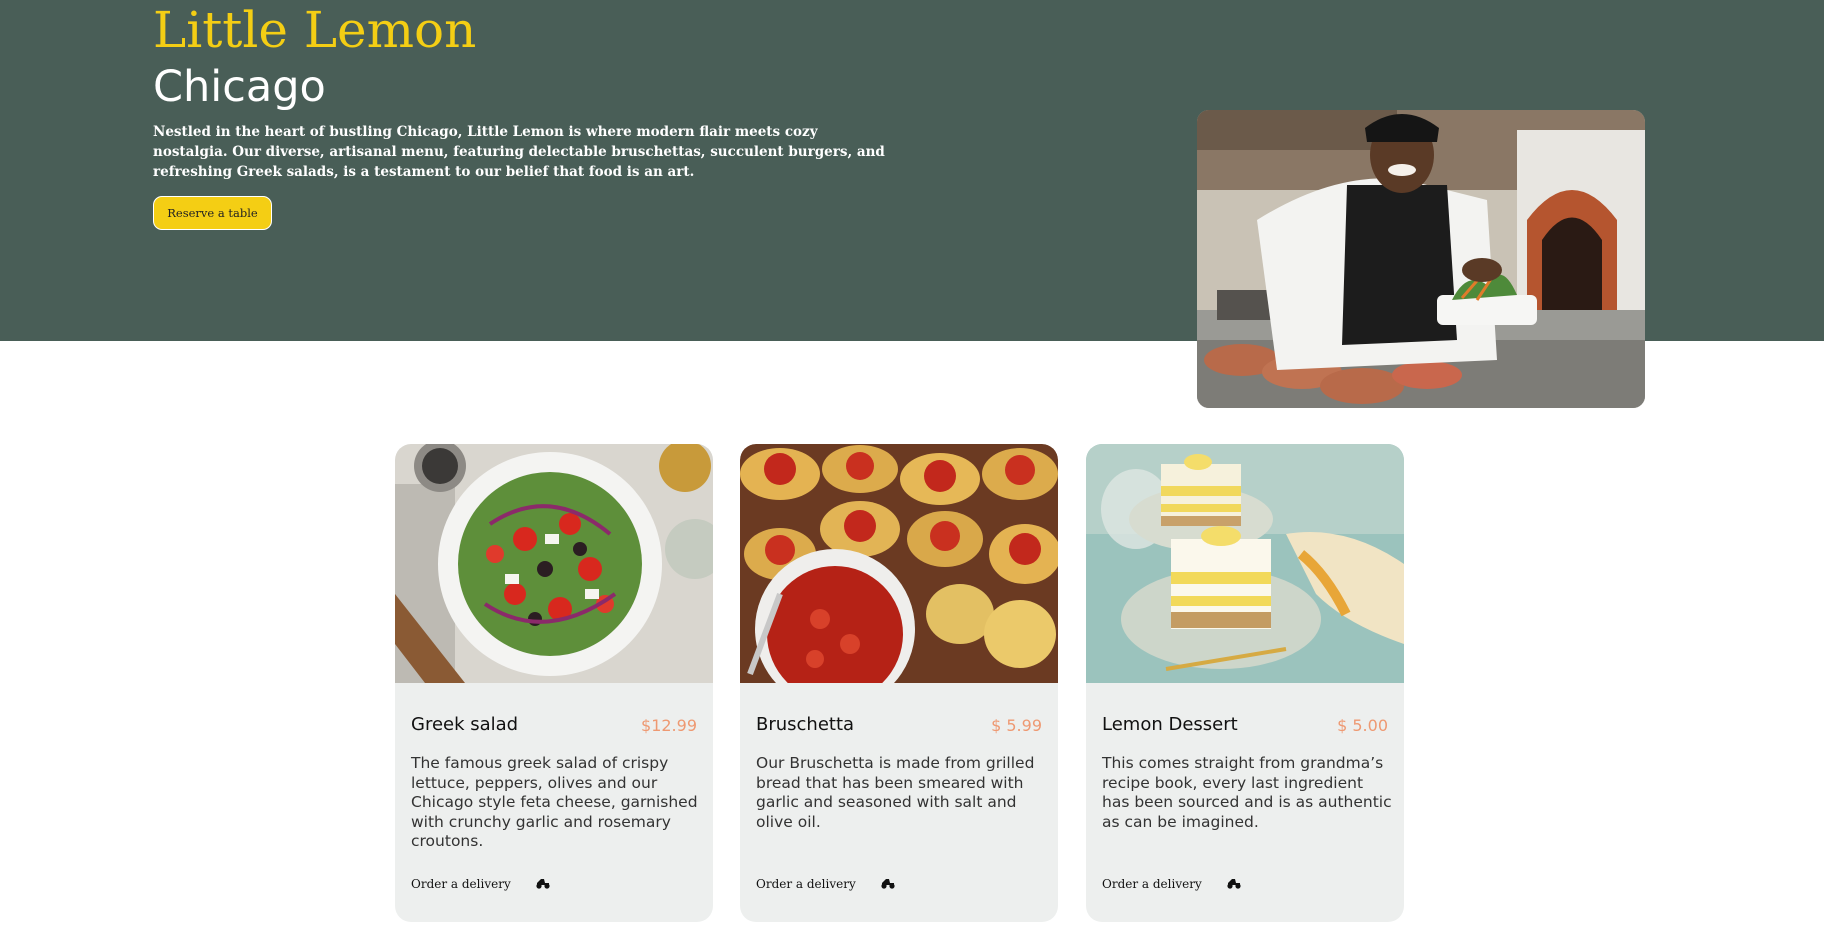 The width and height of the screenshot is (1824, 927). I want to click on dish-title: Bruschetta, so click(805, 724).